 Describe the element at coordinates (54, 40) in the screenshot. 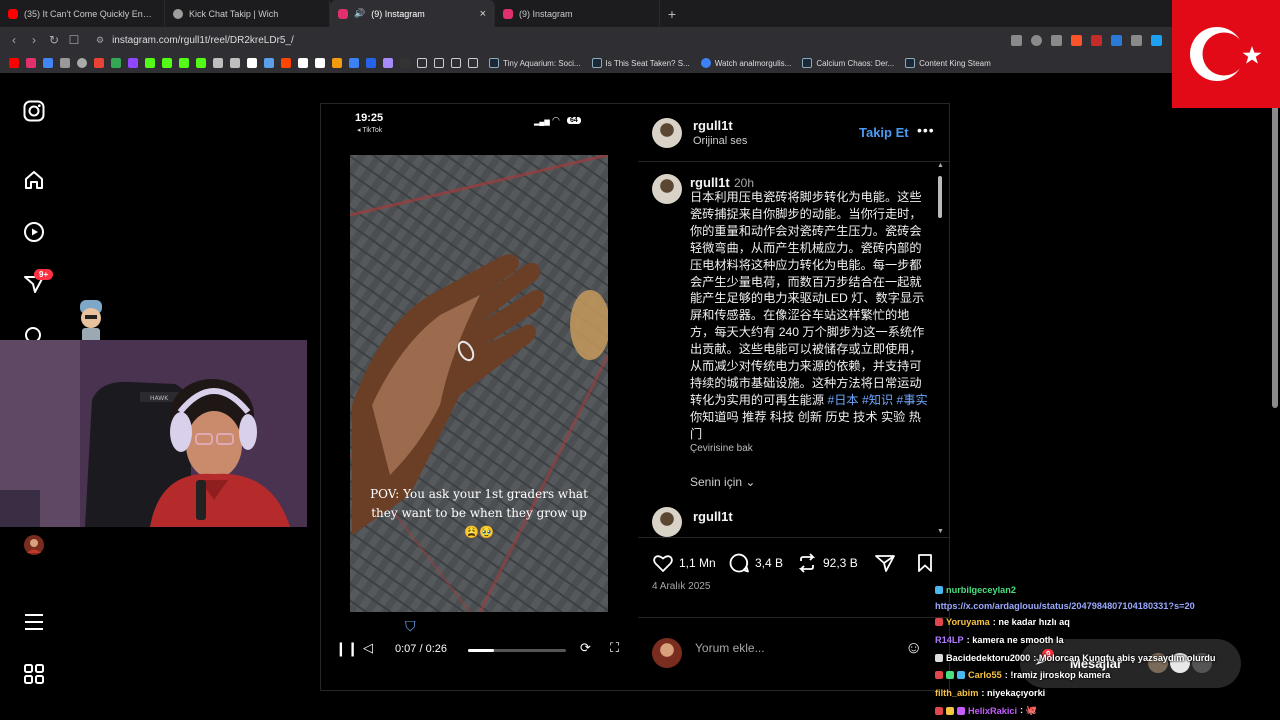

I see `reload-icon: ↻` at that location.